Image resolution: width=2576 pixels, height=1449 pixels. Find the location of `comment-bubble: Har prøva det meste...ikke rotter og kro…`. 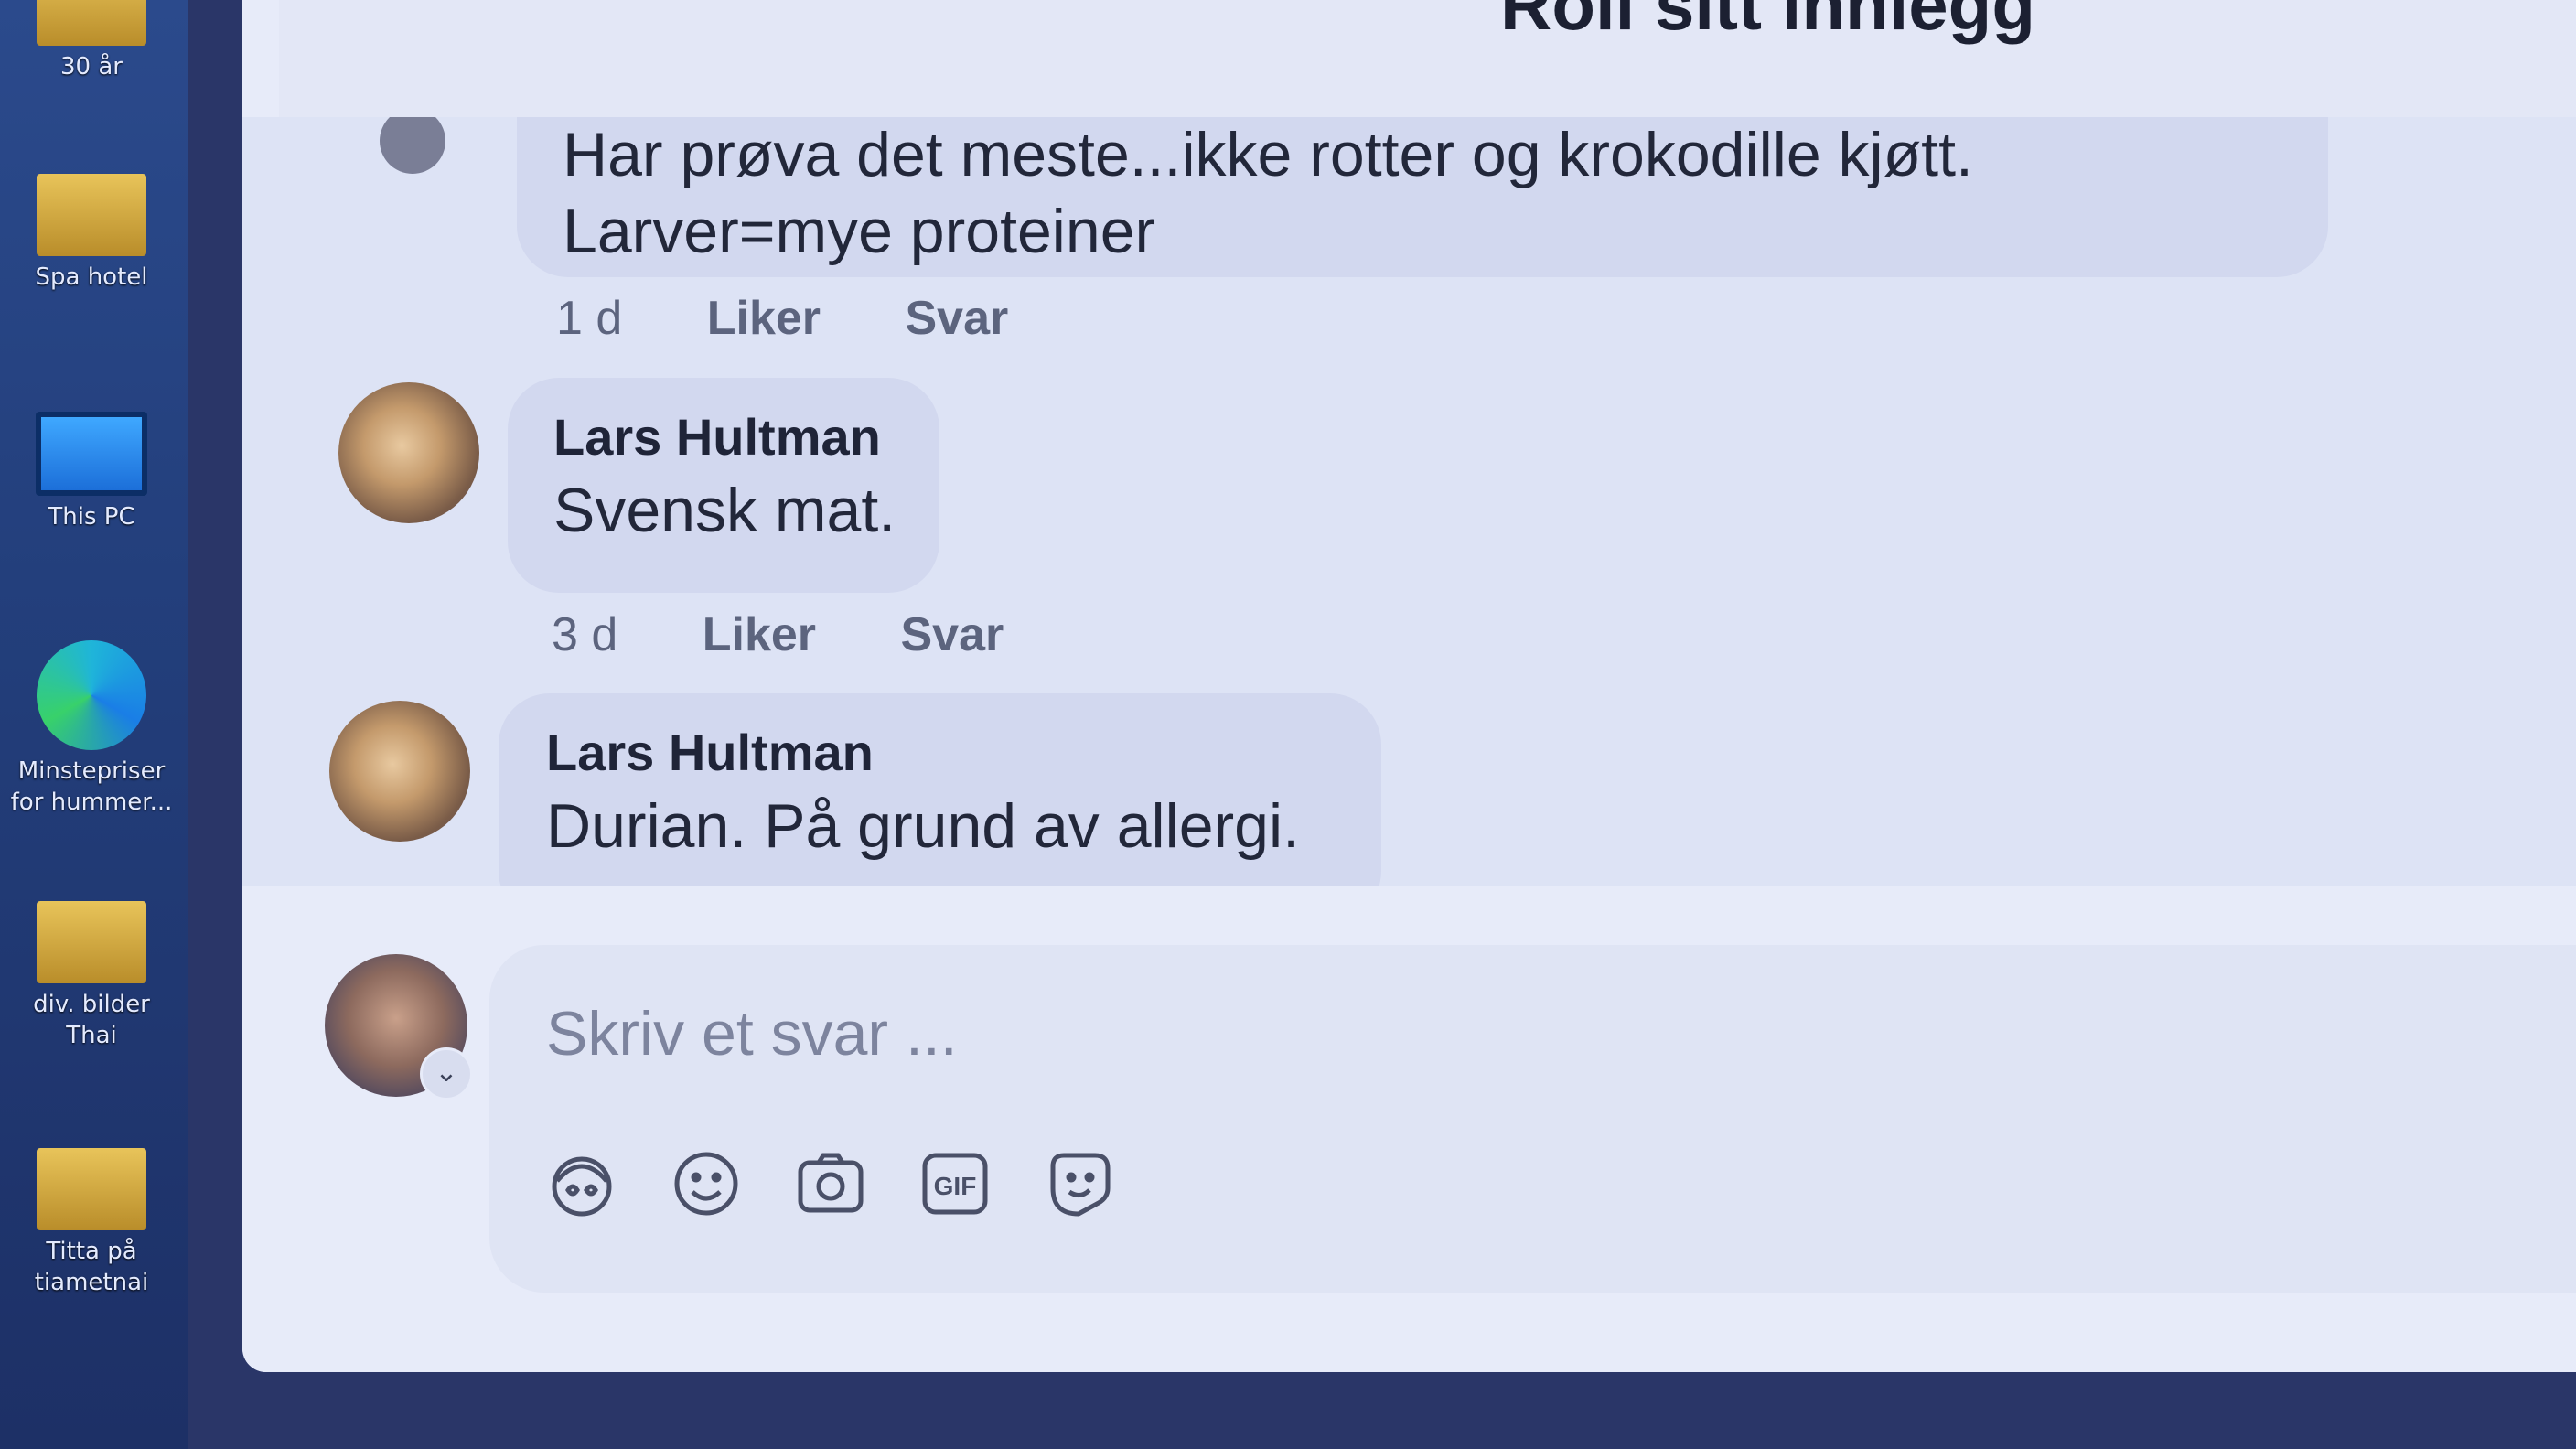

comment-bubble: Har prøva det meste...ikke rotter og kro… is located at coordinates (1422, 197).